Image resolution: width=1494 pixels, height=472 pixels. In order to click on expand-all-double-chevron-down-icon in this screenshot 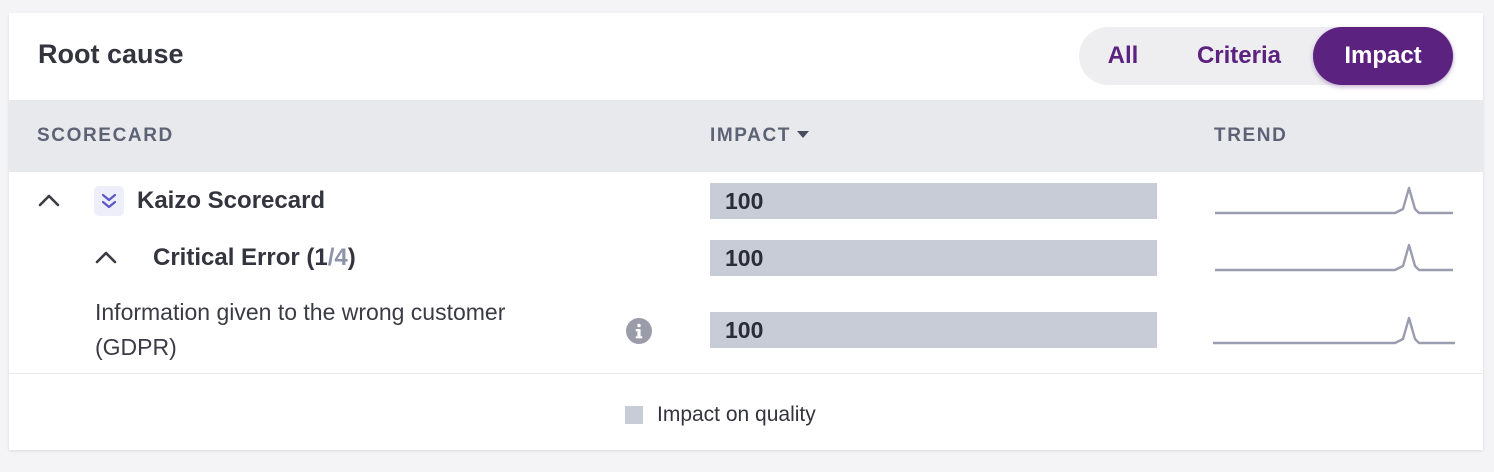, I will do `click(109, 201)`.